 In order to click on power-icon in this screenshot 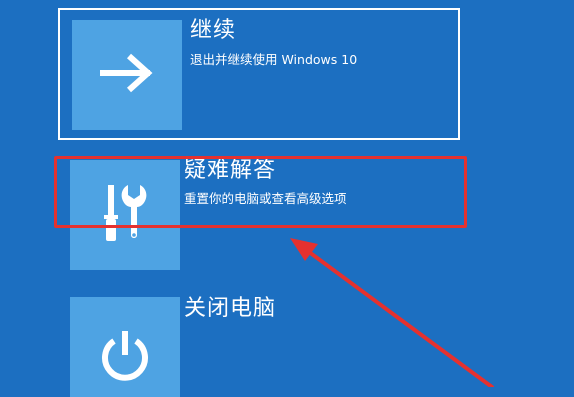, I will do `click(125, 358)`.